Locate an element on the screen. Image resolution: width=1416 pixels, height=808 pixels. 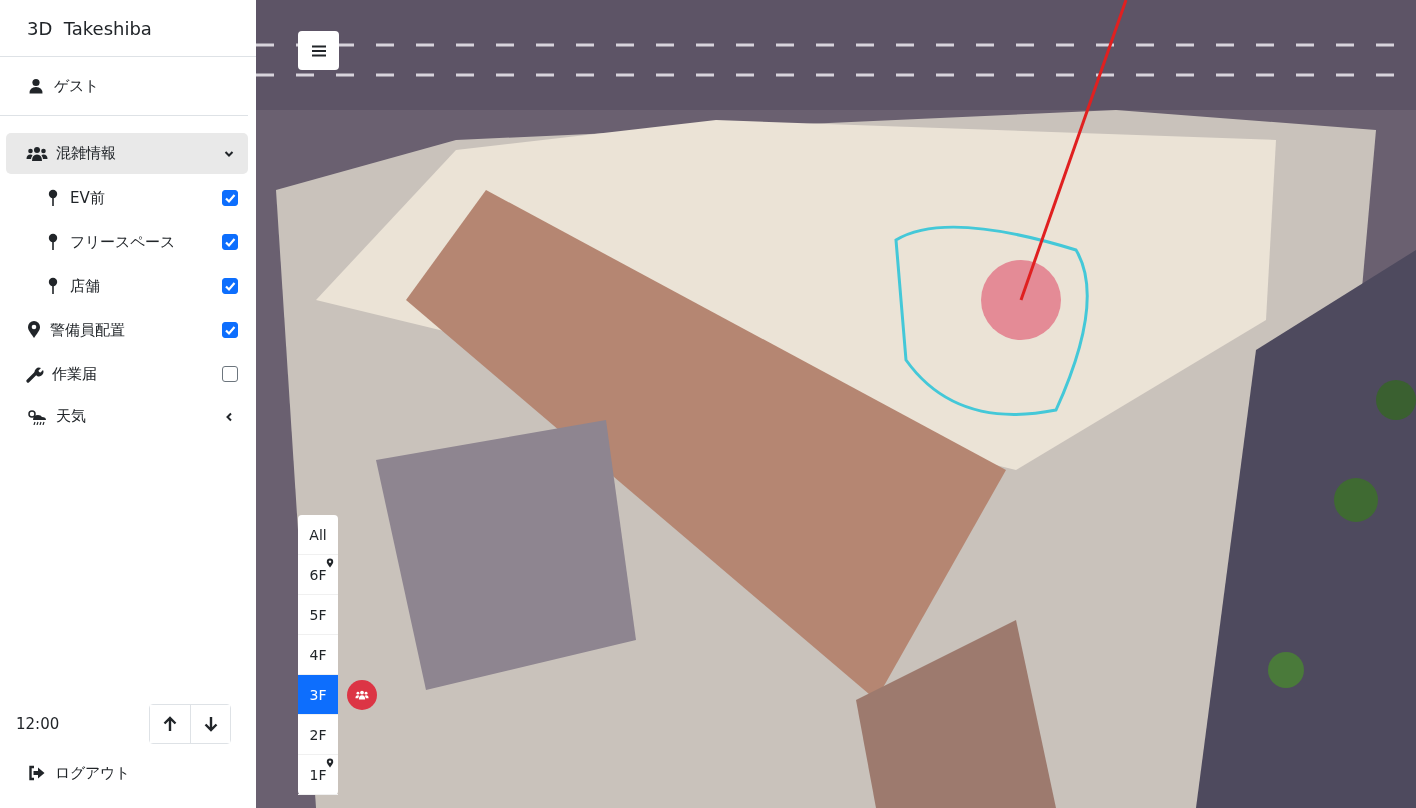
menu-label: フリースペース is located at coordinates (123, 242).